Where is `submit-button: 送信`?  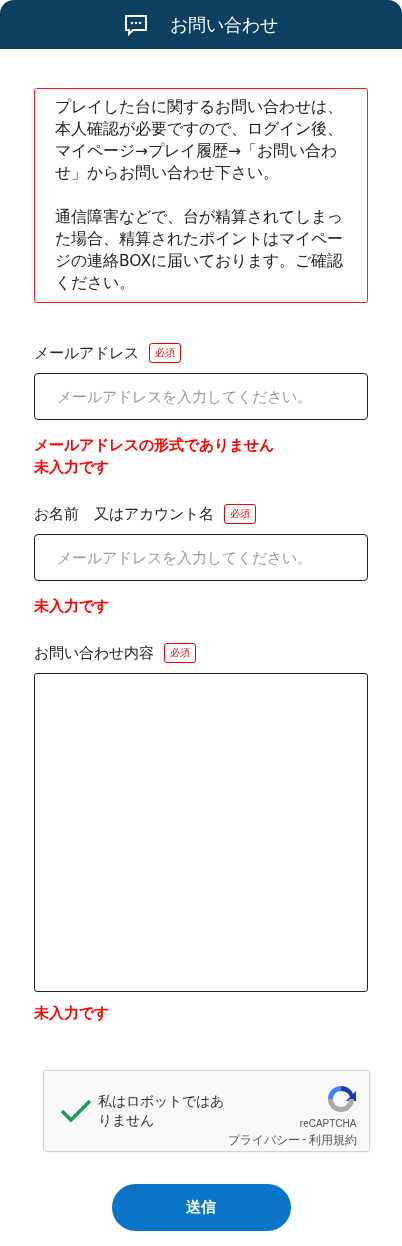
submit-button: 送信 is located at coordinates (201, 1207).